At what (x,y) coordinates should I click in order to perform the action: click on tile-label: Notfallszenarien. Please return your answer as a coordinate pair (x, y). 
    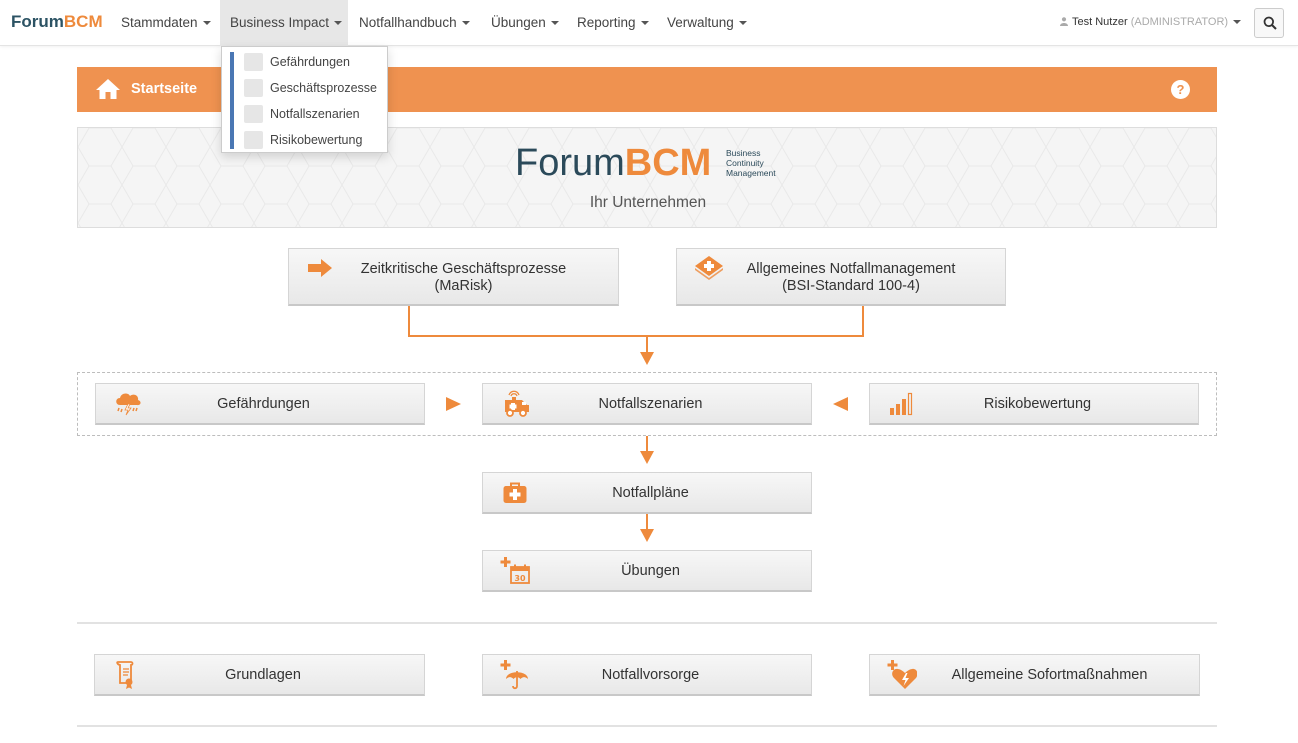
    Looking at the image, I should click on (650, 404).